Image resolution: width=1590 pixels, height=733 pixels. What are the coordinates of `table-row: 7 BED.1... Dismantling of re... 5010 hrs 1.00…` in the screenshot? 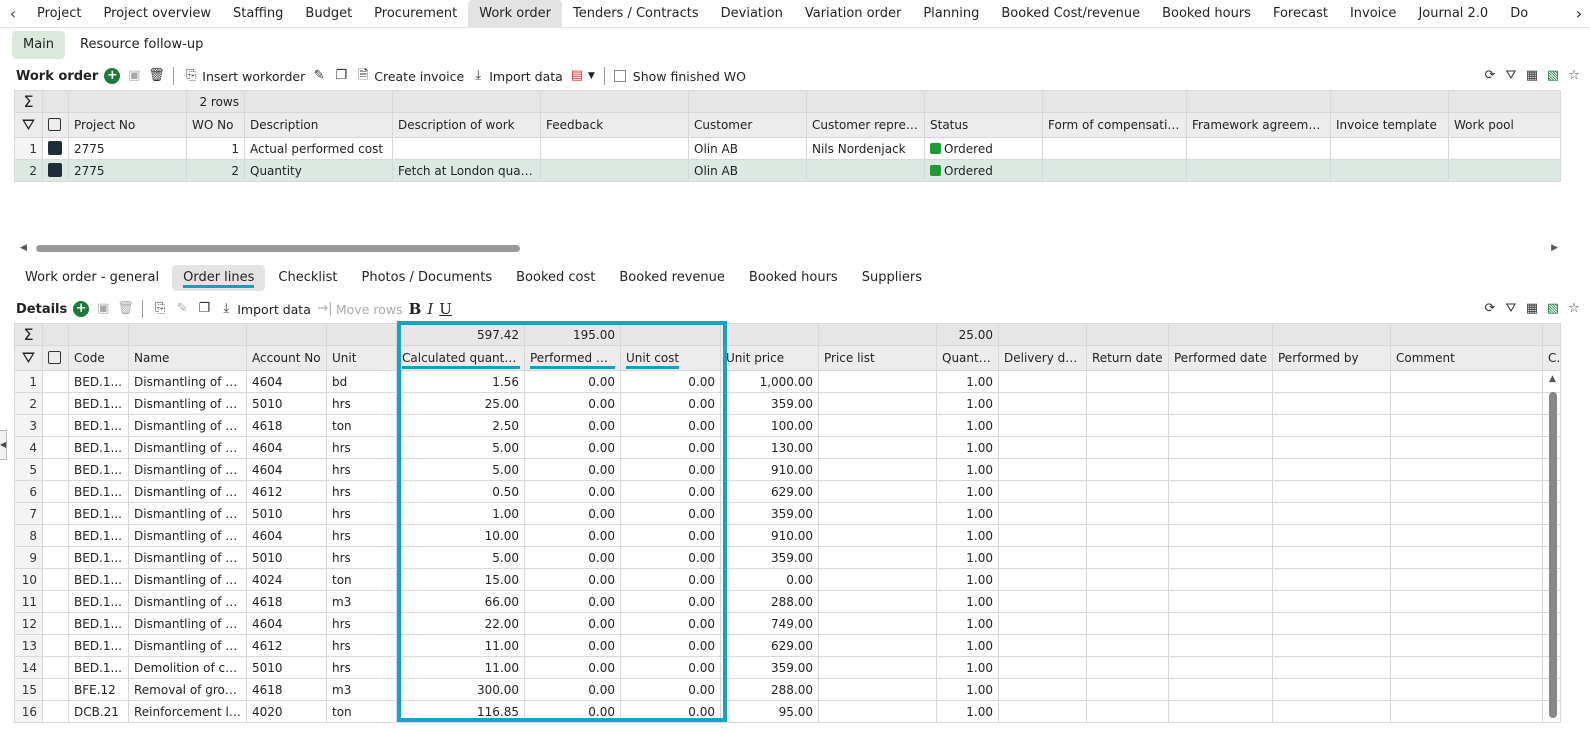 It's located at (787, 513).